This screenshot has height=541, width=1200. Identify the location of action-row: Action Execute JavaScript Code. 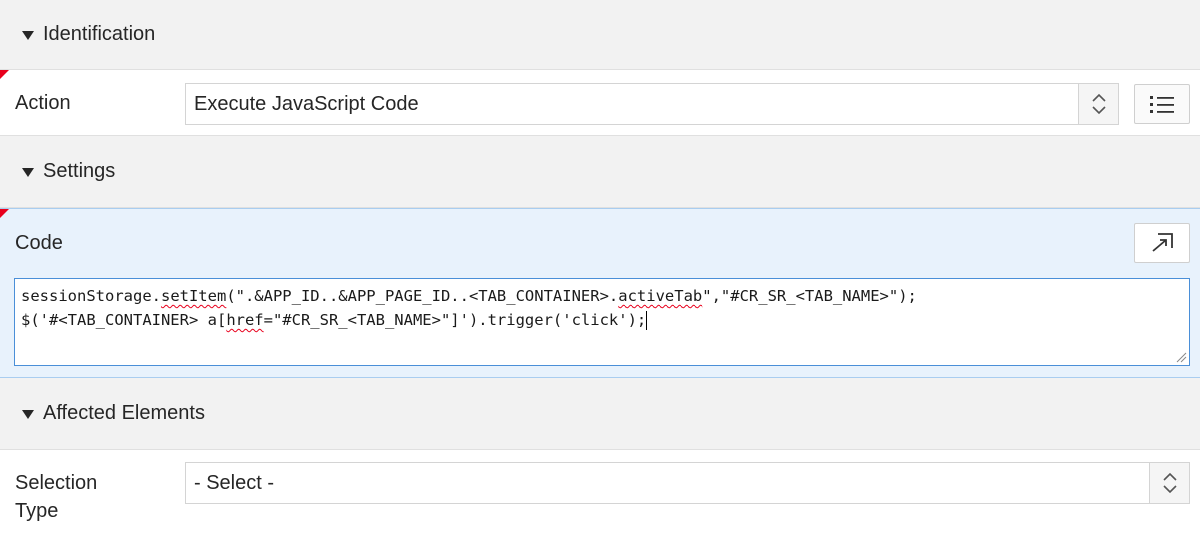
(600, 103).